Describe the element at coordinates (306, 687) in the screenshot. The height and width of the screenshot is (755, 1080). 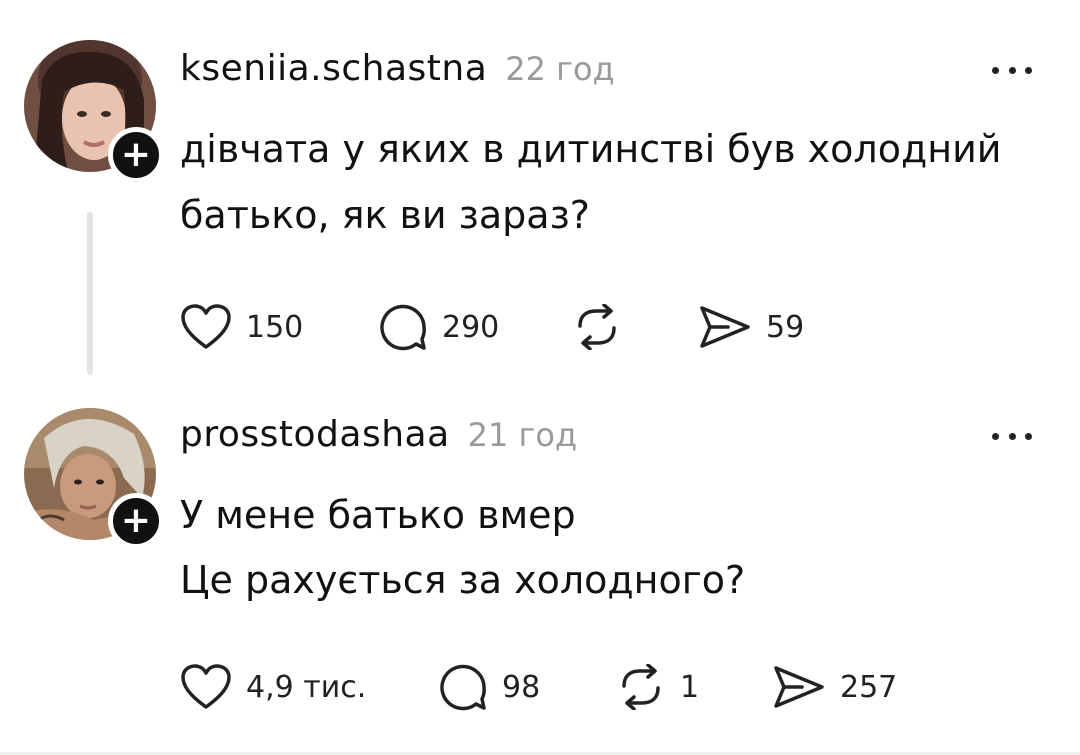
I see `like-count: 4,9 тис.` at that location.